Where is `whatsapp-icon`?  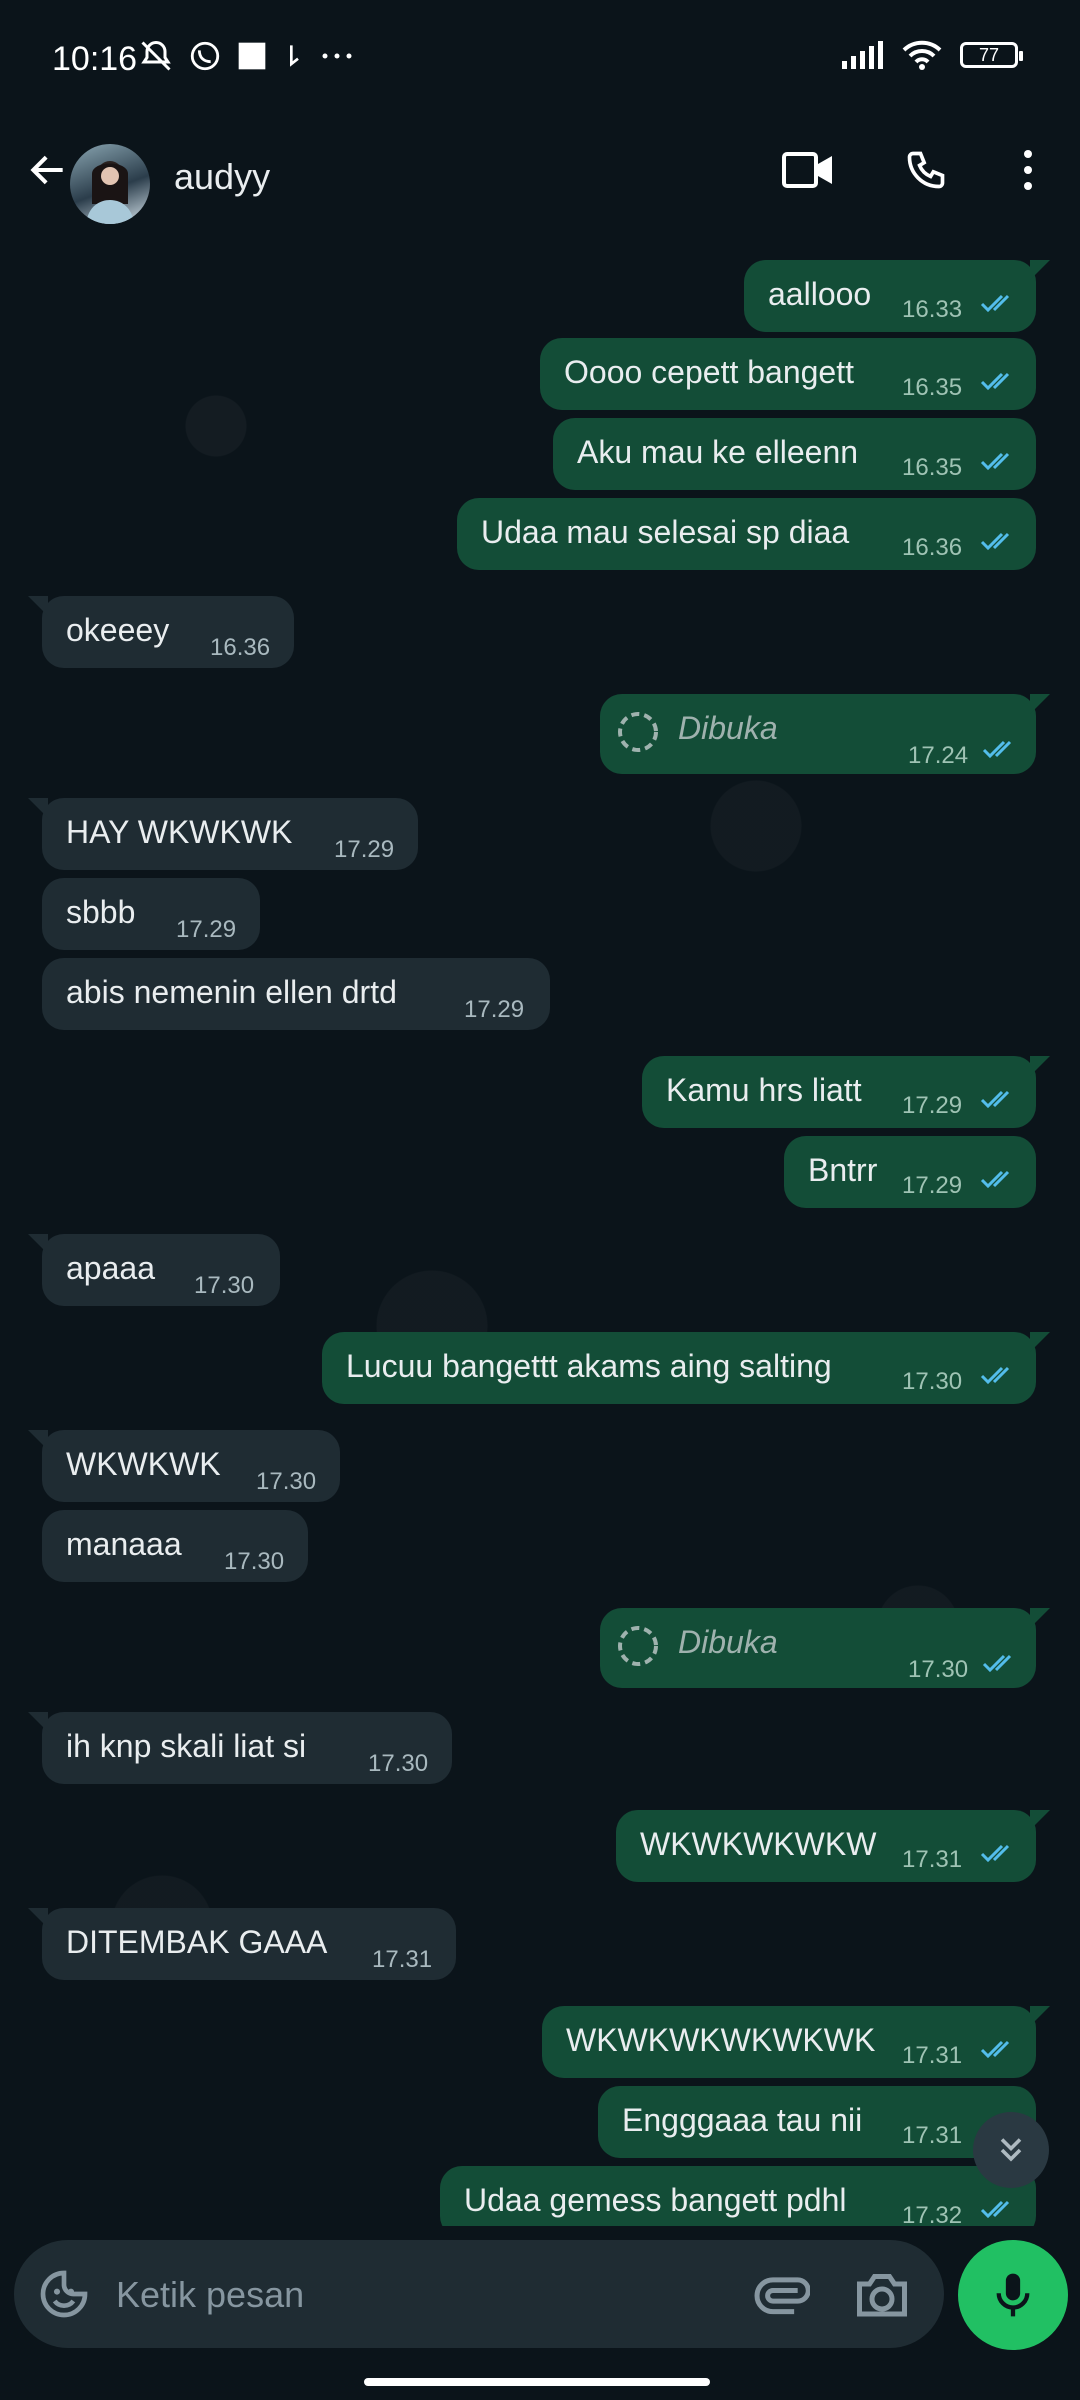 whatsapp-icon is located at coordinates (205, 56).